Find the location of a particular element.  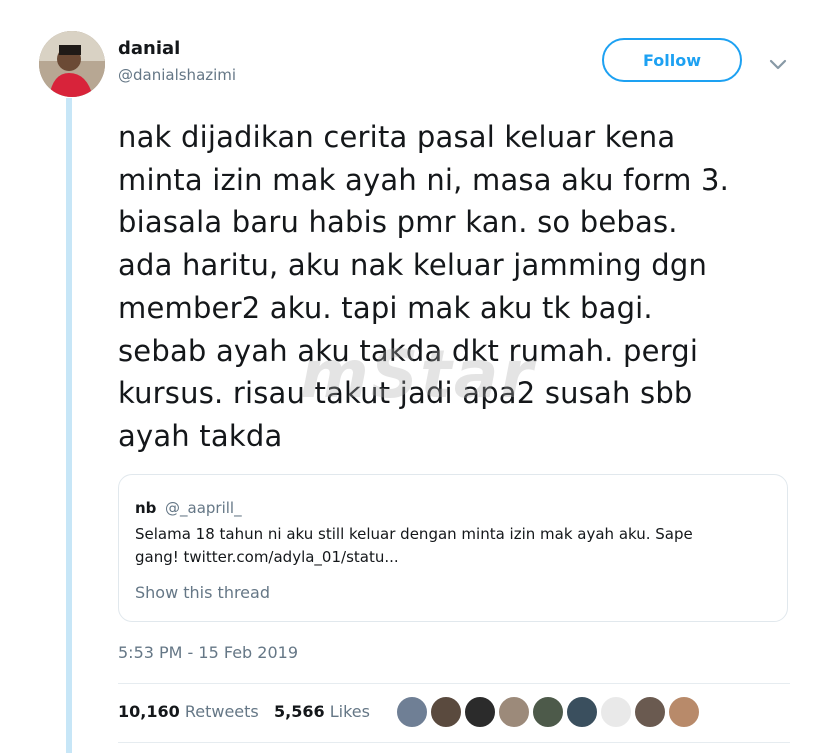

tweet-text-line: ada haritu, aku nak keluar jamming dgn is located at coordinates (413, 265).